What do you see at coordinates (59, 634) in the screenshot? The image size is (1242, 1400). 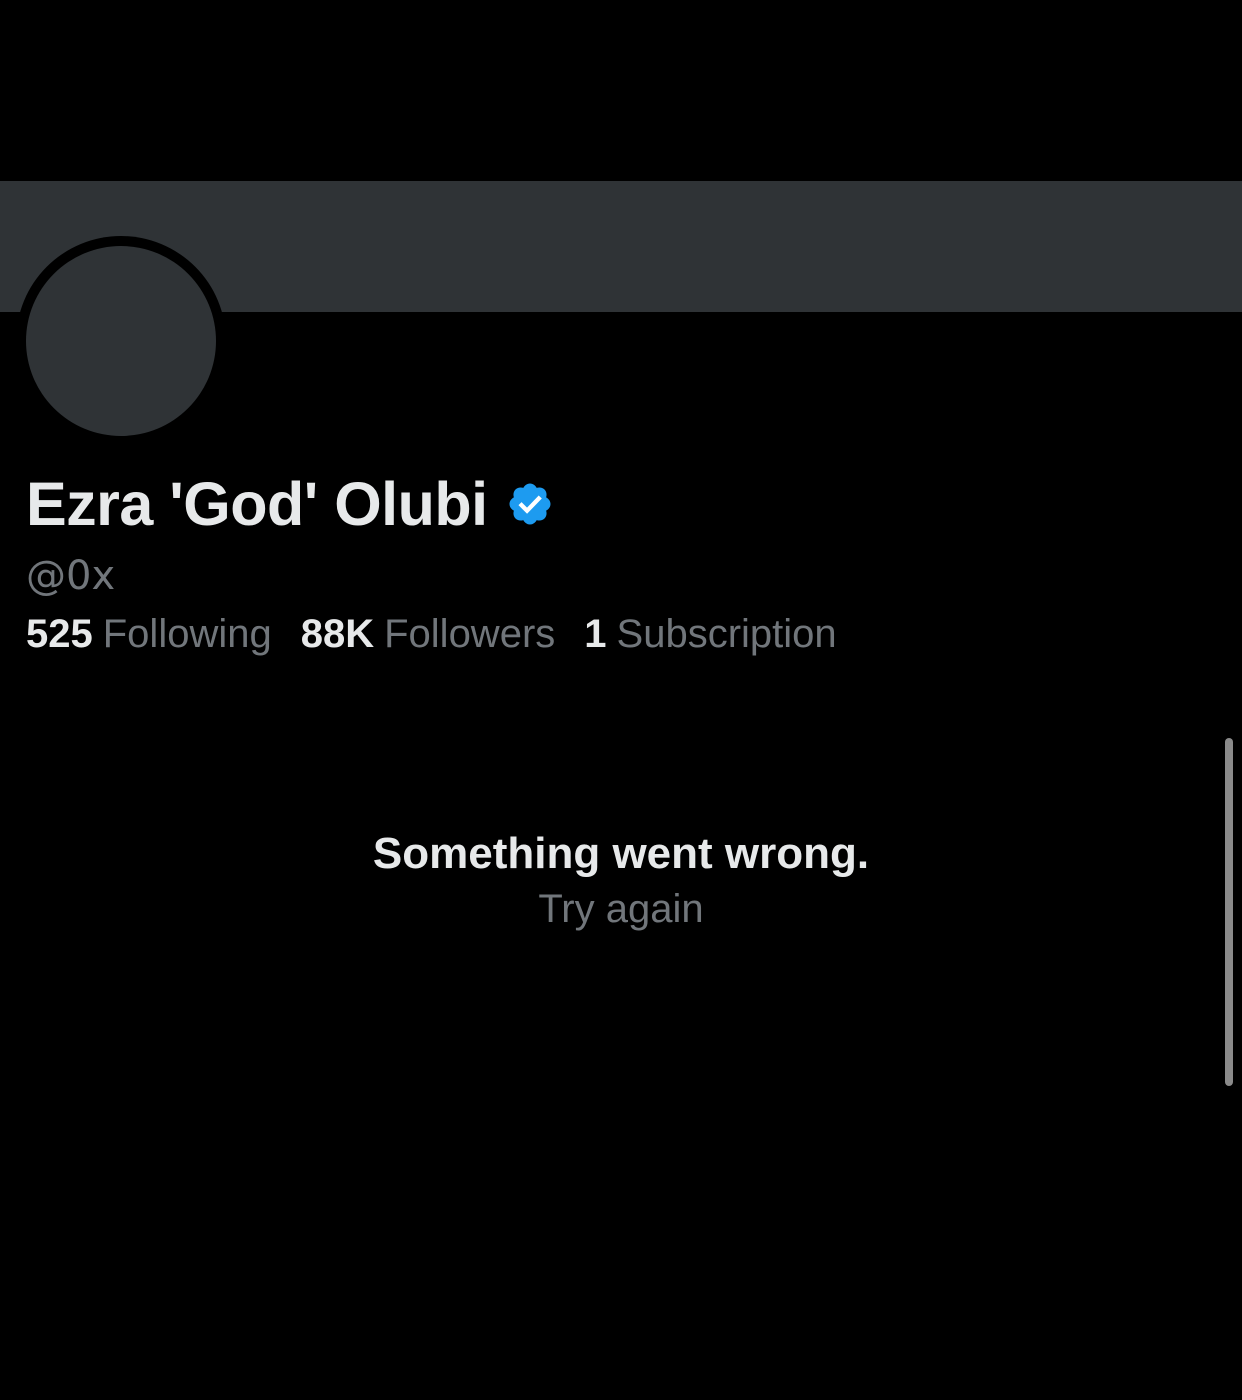 I see `following-count: 525` at bounding box center [59, 634].